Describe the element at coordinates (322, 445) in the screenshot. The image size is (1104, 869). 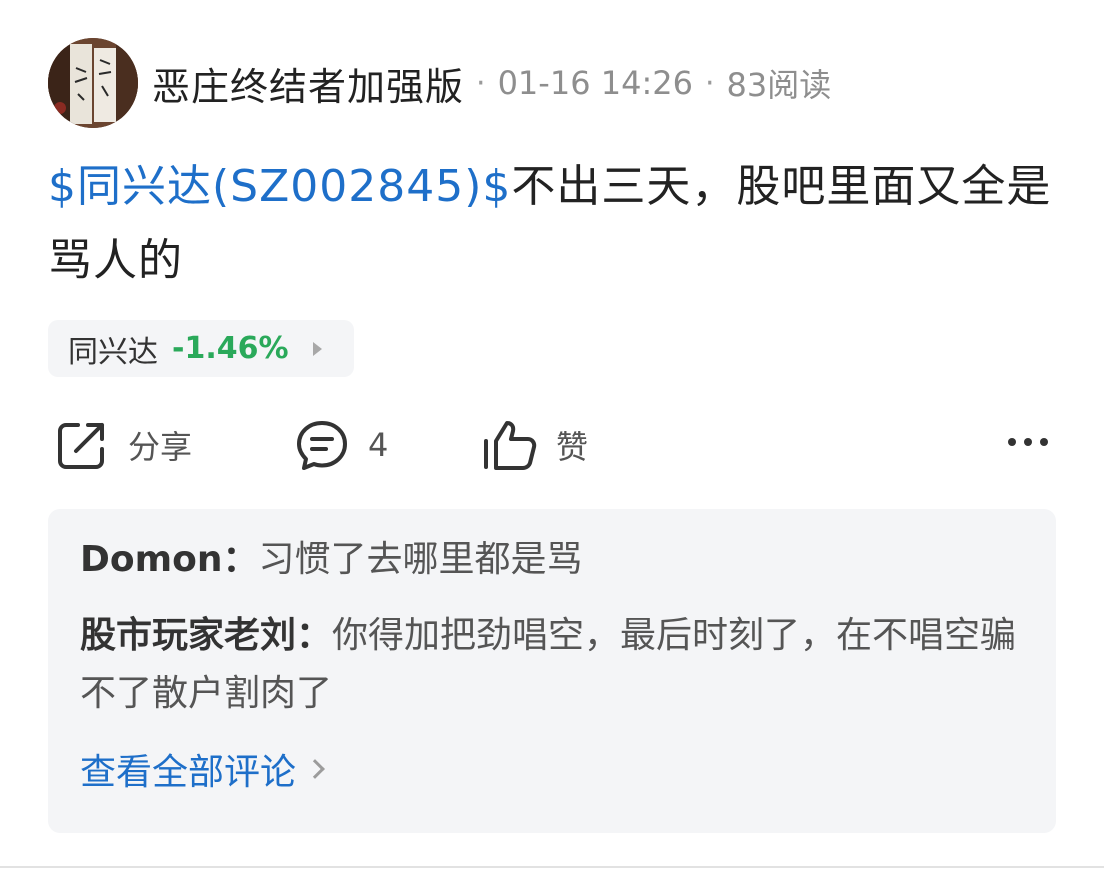
I see `comment-icon` at that location.